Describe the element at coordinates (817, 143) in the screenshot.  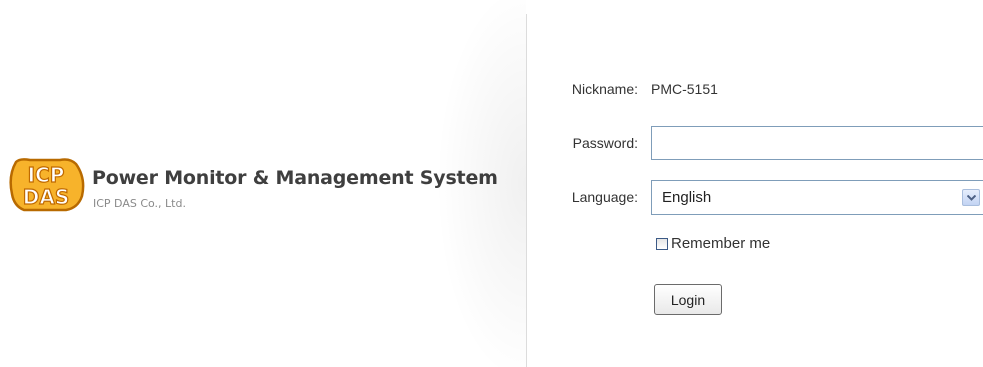
I see `password-field` at that location.